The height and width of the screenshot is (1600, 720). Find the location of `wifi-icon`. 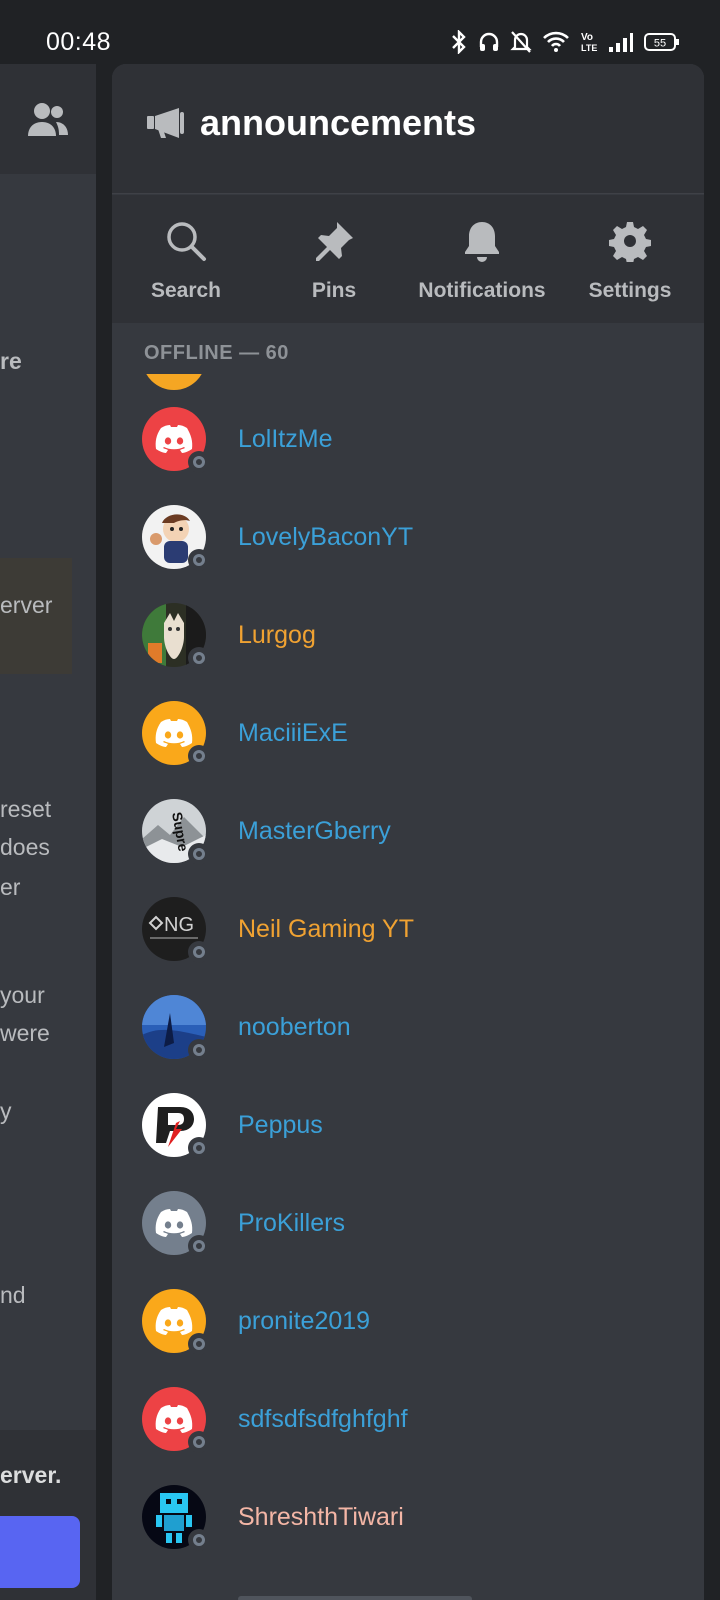

wifi-icon is located at coordinates (556, 41).